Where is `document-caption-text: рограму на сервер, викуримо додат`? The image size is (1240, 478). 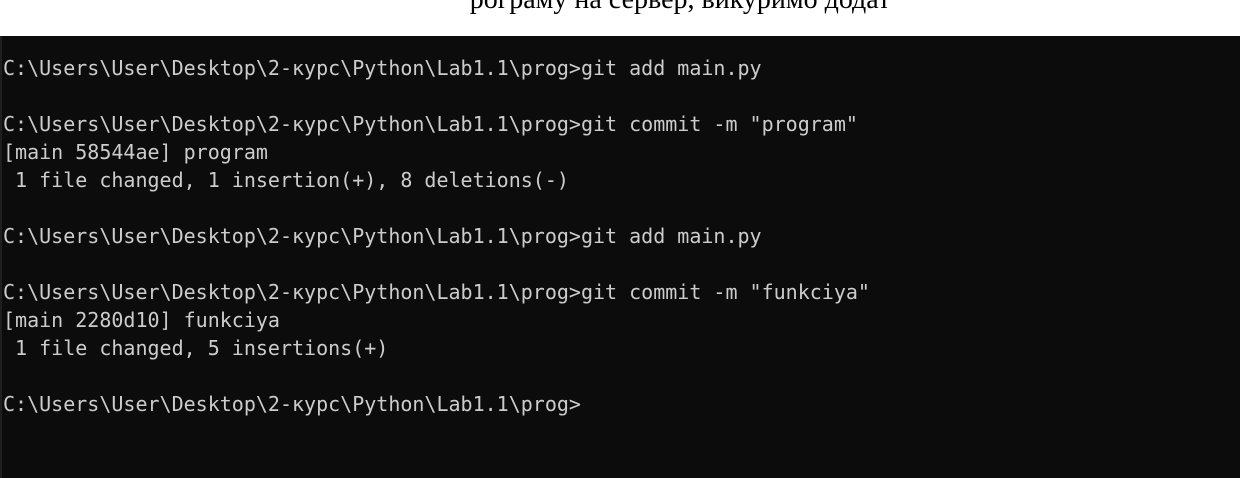 document-caption-text: рограму на сервер, викуримо додат is located at coordinates (620, 8).